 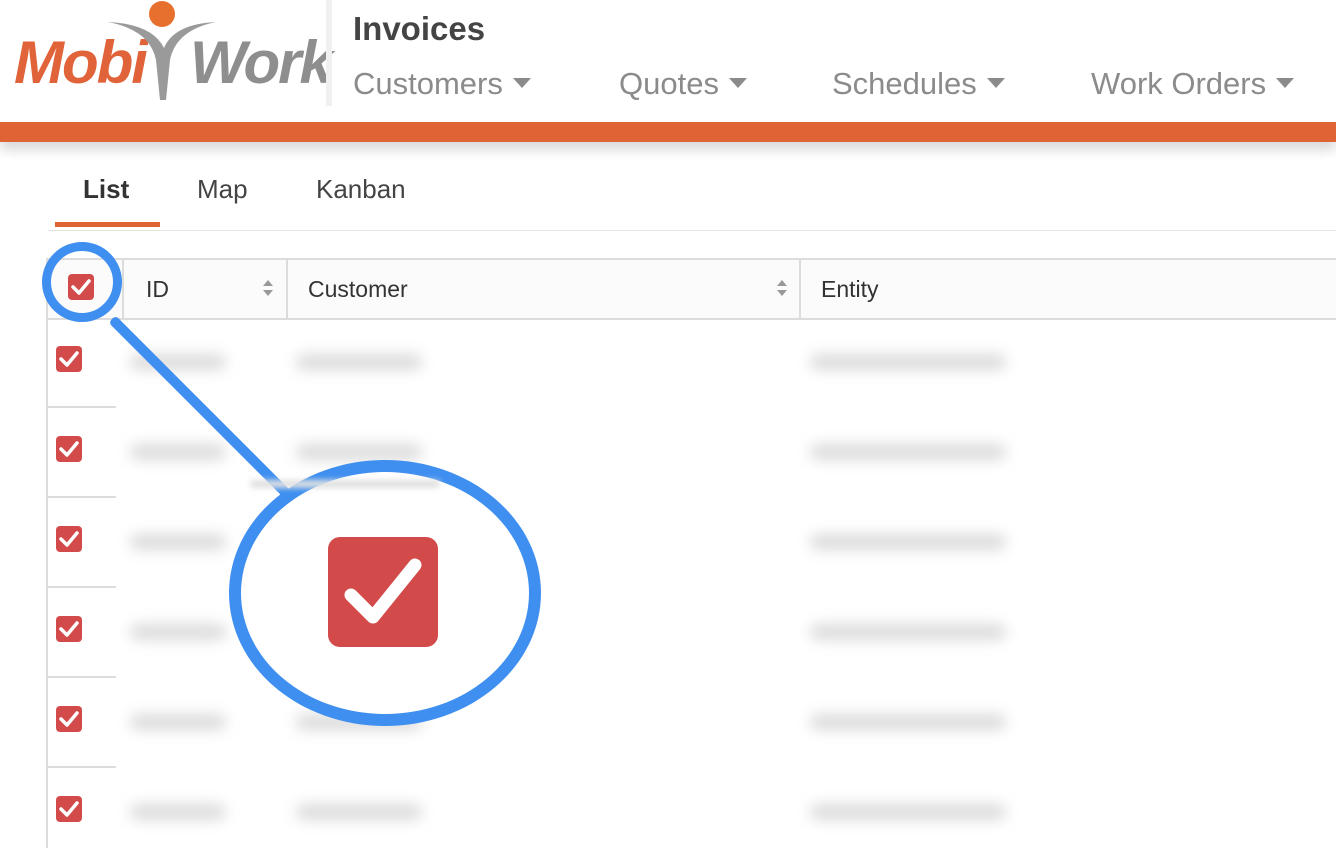 I want to click on nav-quotes-label: Quotes, so click(x=669, y=83).